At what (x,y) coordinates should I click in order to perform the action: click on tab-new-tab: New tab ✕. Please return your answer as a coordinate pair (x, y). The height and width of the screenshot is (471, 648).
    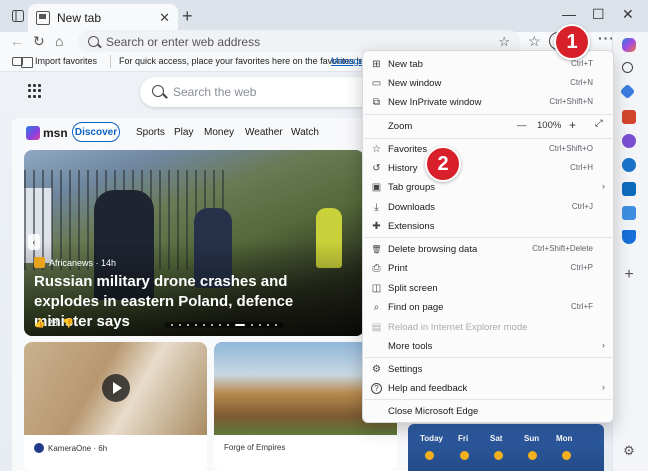
    Looking at the image, I should click on (103, 18).